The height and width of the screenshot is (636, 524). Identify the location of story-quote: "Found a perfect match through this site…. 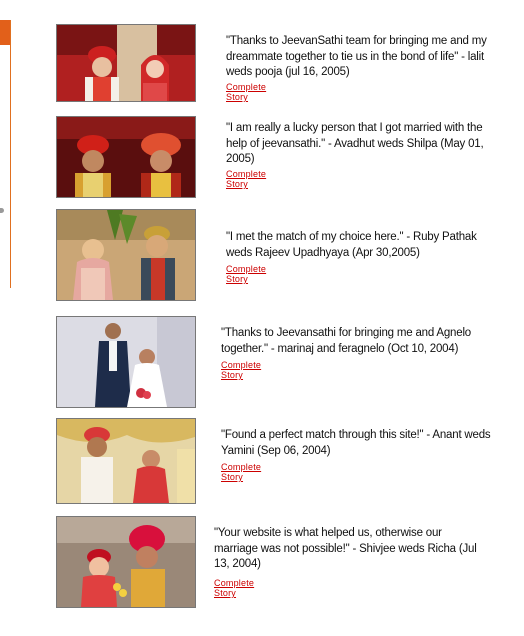
(356, 443).